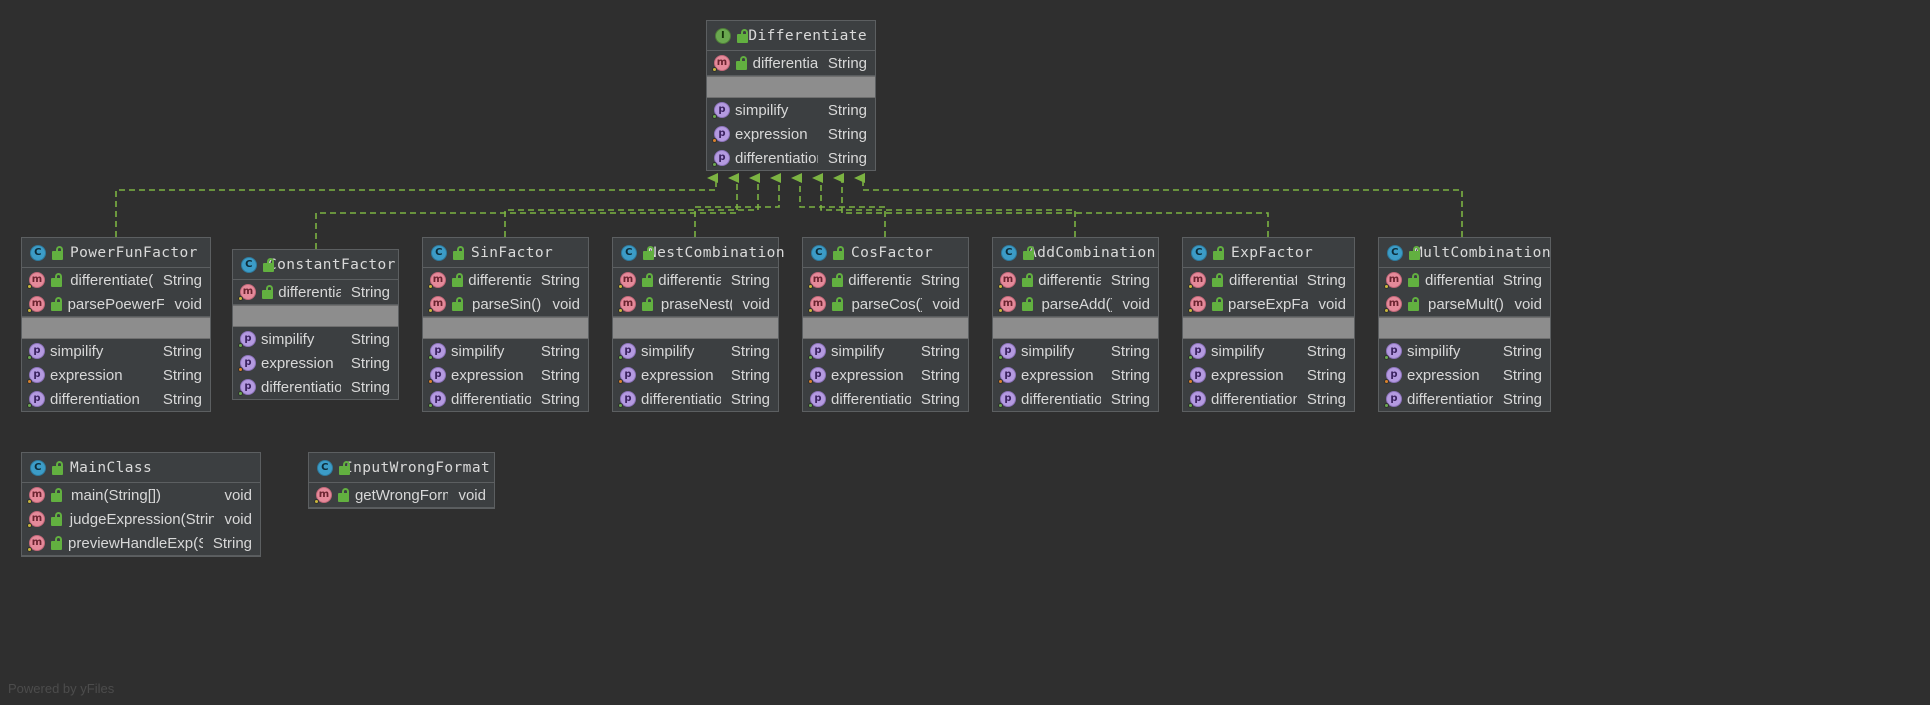 The image size is (1930, 705). I want to click on methods-section: m differentiate() String m praseNest() void, so click(695, 292).